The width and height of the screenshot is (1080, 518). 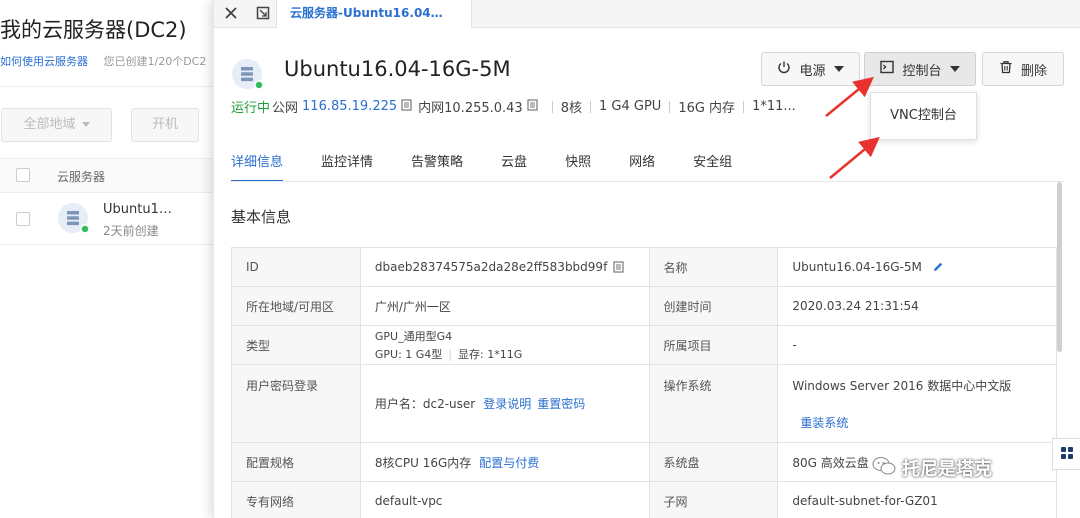 I want to click on os-label: 操作系统, so click(x=714, y=403).